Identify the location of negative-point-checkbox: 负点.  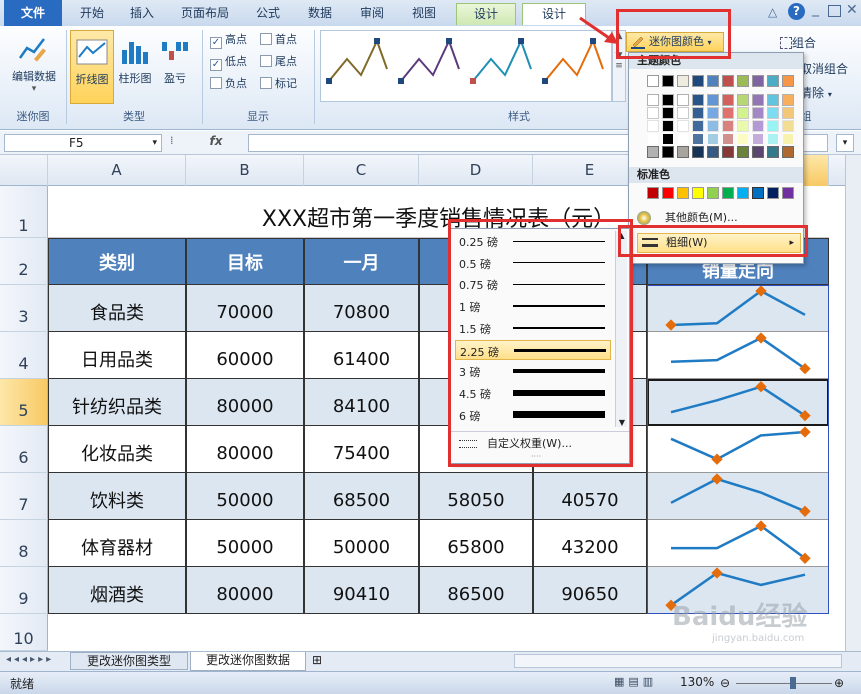
(228, 84).